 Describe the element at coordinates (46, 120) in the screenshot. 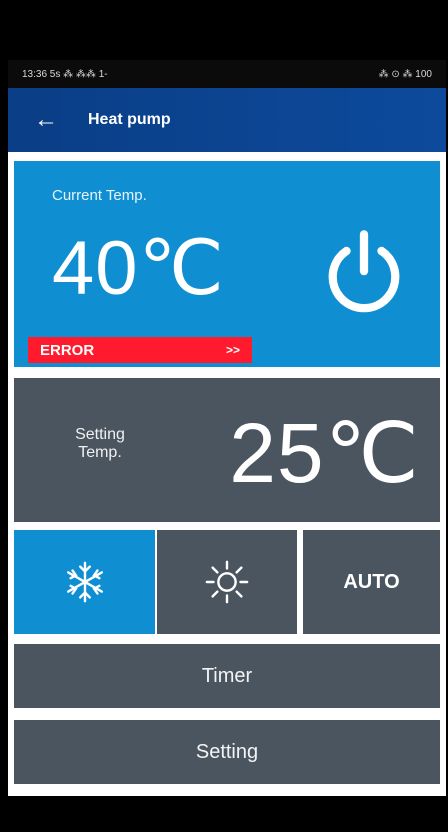

I see `arrow-left-icon: ←` at that location.